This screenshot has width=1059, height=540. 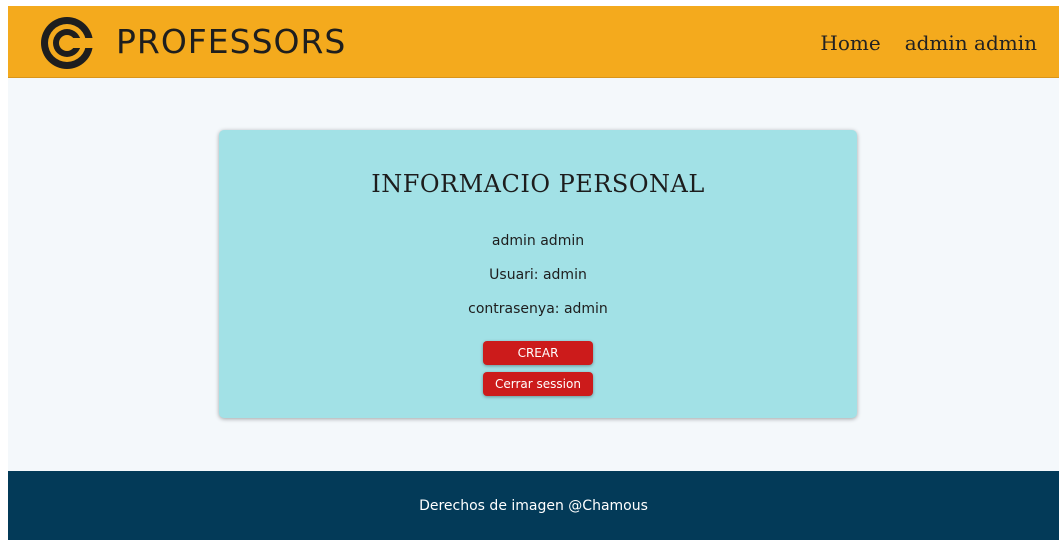 I want to click on footer-copyright-text: Derechos de imagen @Chamous, so click(x=533, y=506).